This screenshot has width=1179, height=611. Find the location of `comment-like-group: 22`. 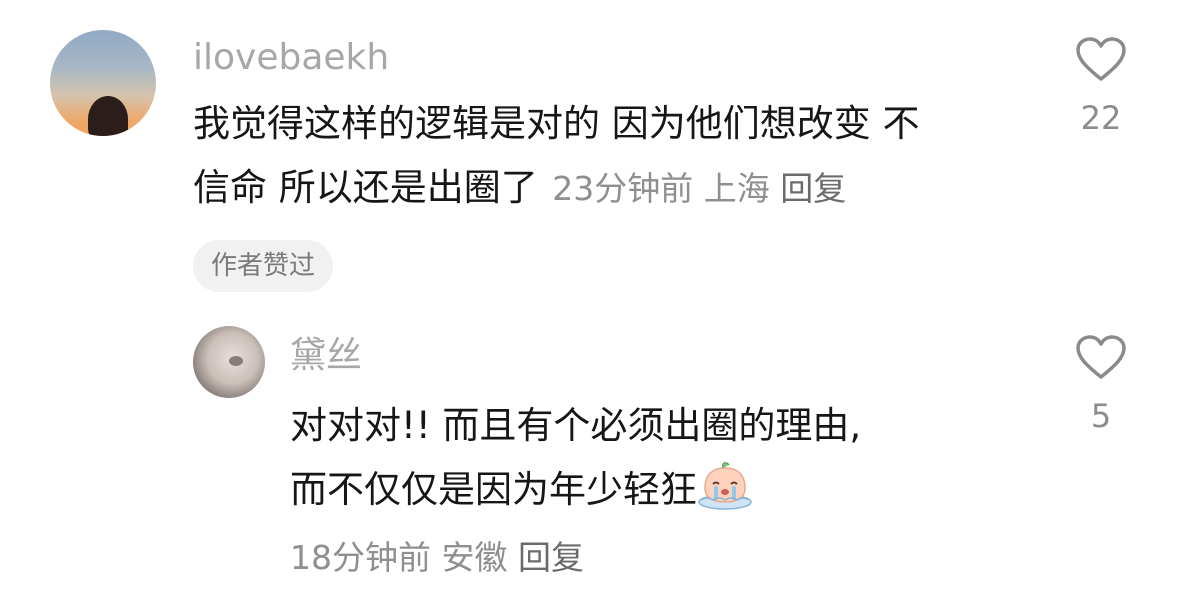

comment-like-group: 22 is located at coordinates (1101, 87).